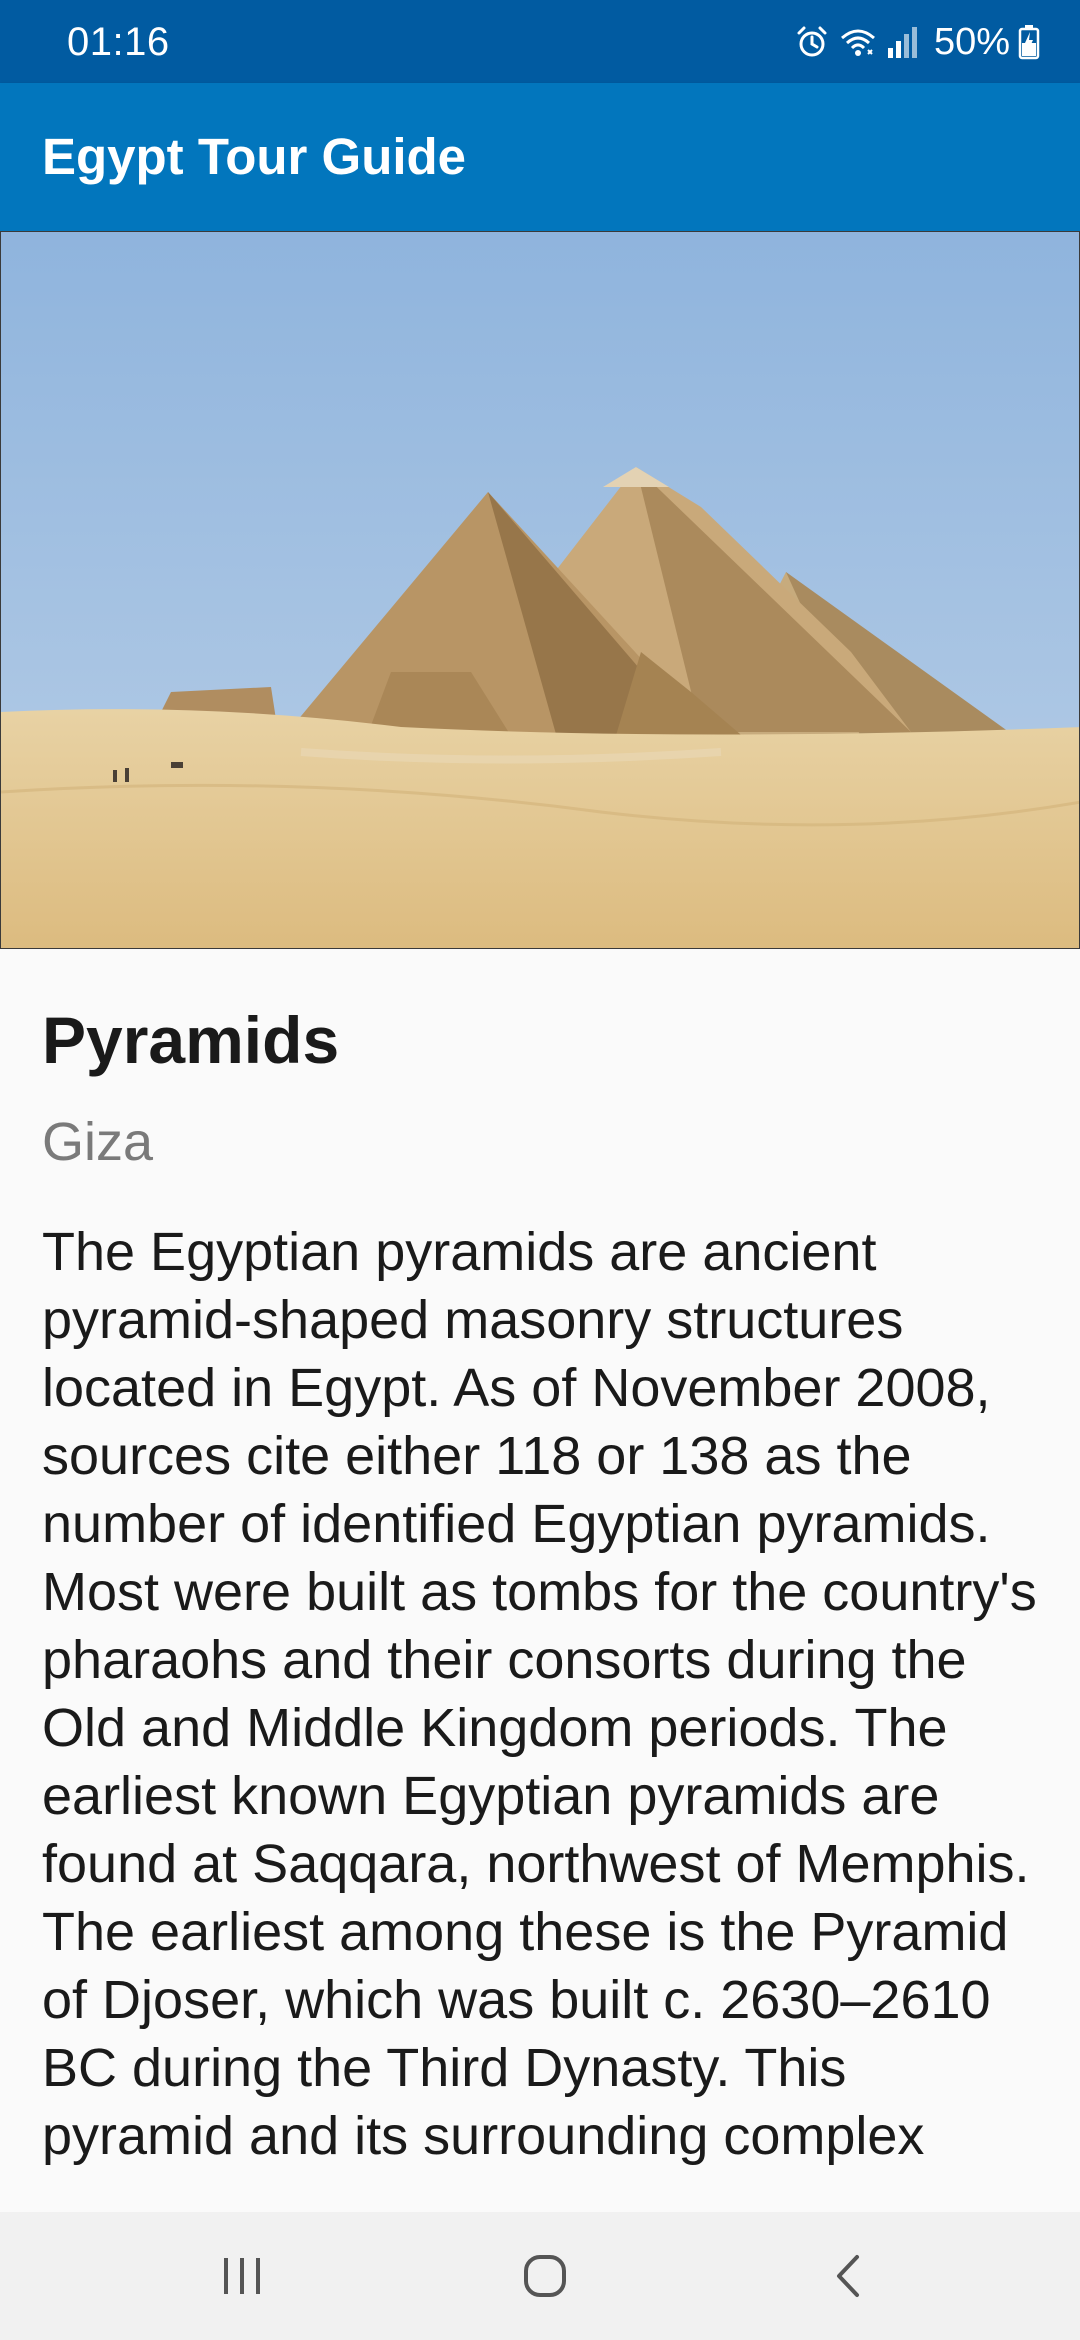 Image resolution: width=1080 pixels, height=2340 pixels. What do you see at coordinates (858, 42) in the screenshot?
I see `wifi-icon` at bounding box center [858, 42].